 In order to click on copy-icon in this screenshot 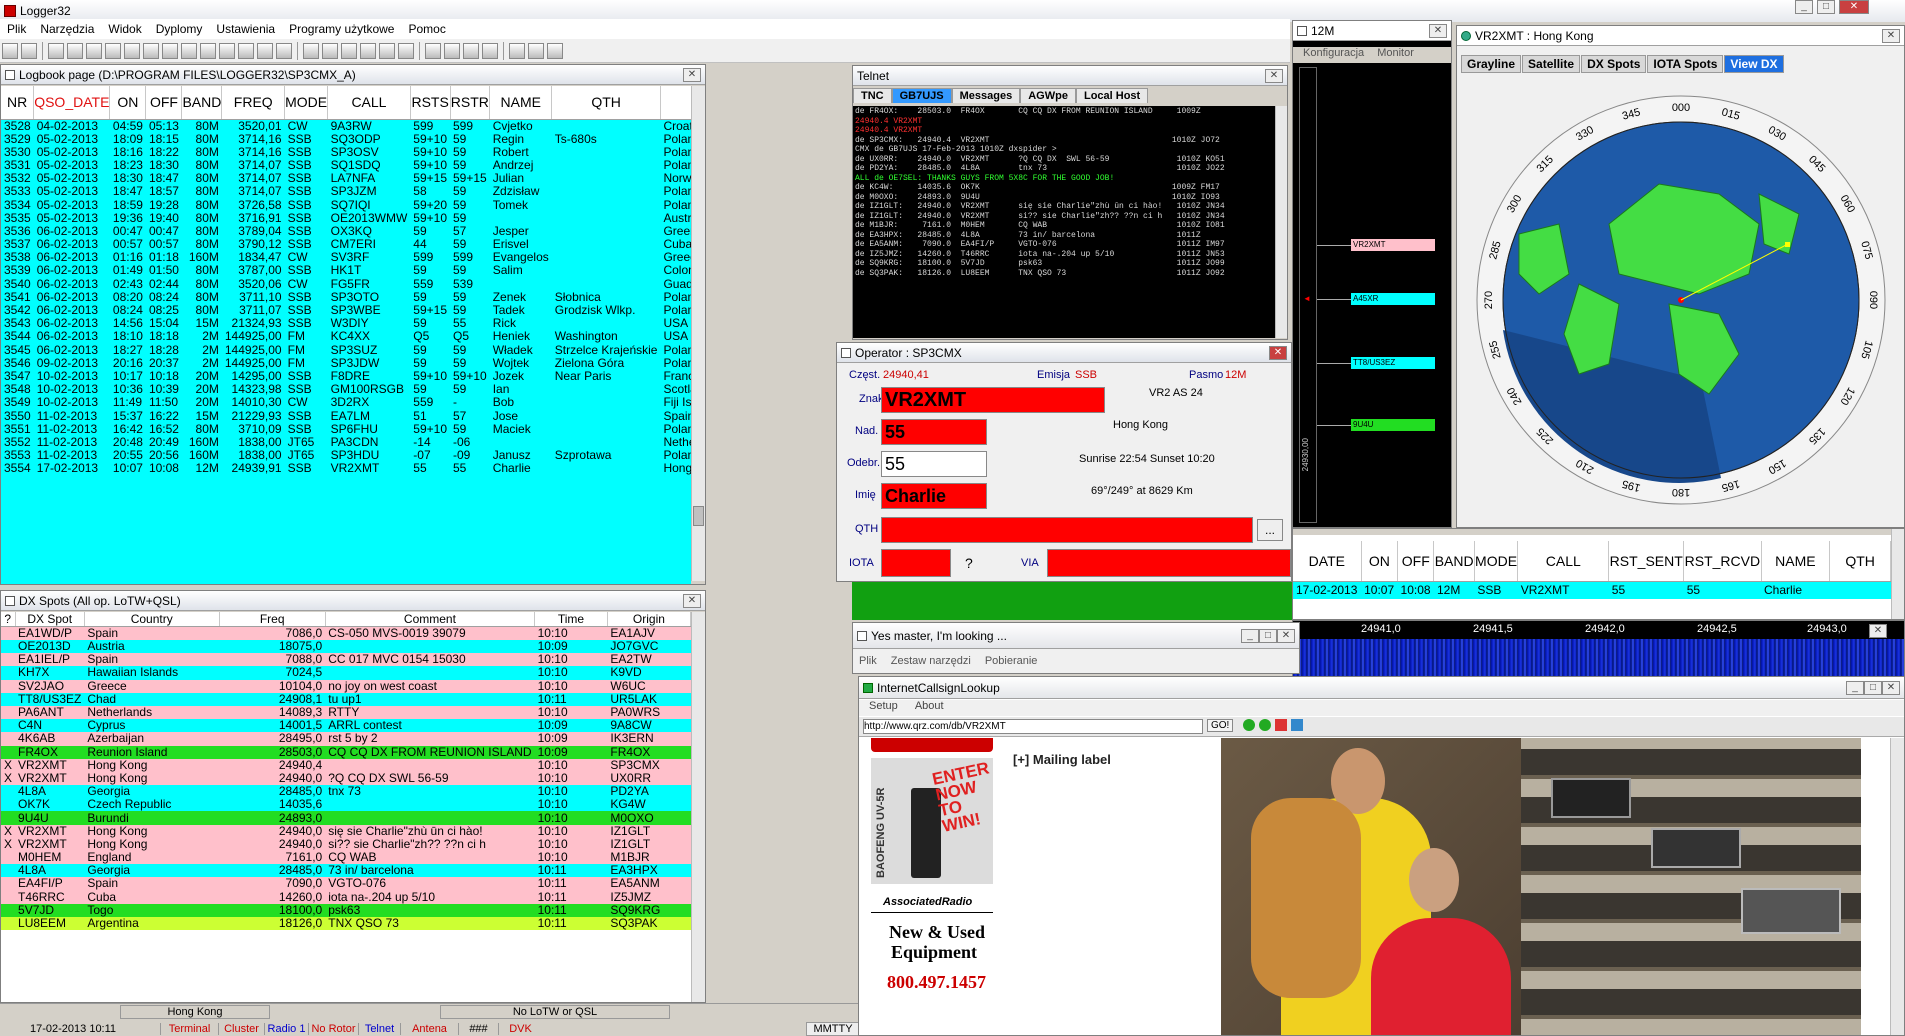, I will do `click(10, 50)`.